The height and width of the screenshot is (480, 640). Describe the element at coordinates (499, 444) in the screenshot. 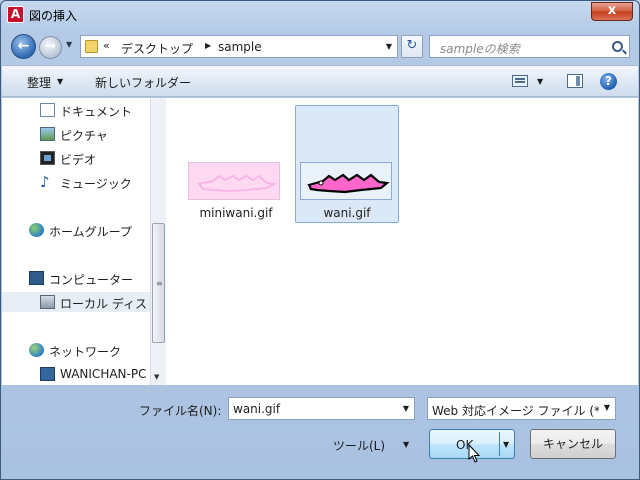

I see `split-divider` at that location.